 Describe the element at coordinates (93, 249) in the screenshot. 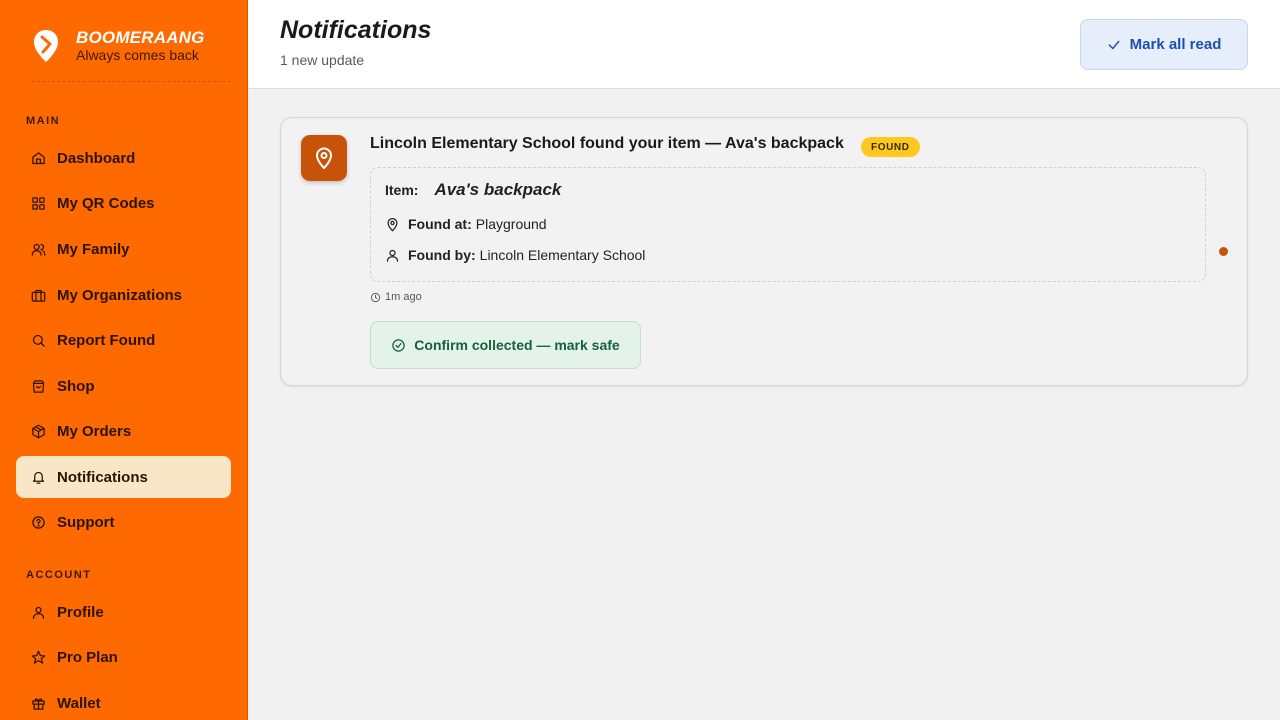

I see `sidebar-item-label: My Family` at that location.